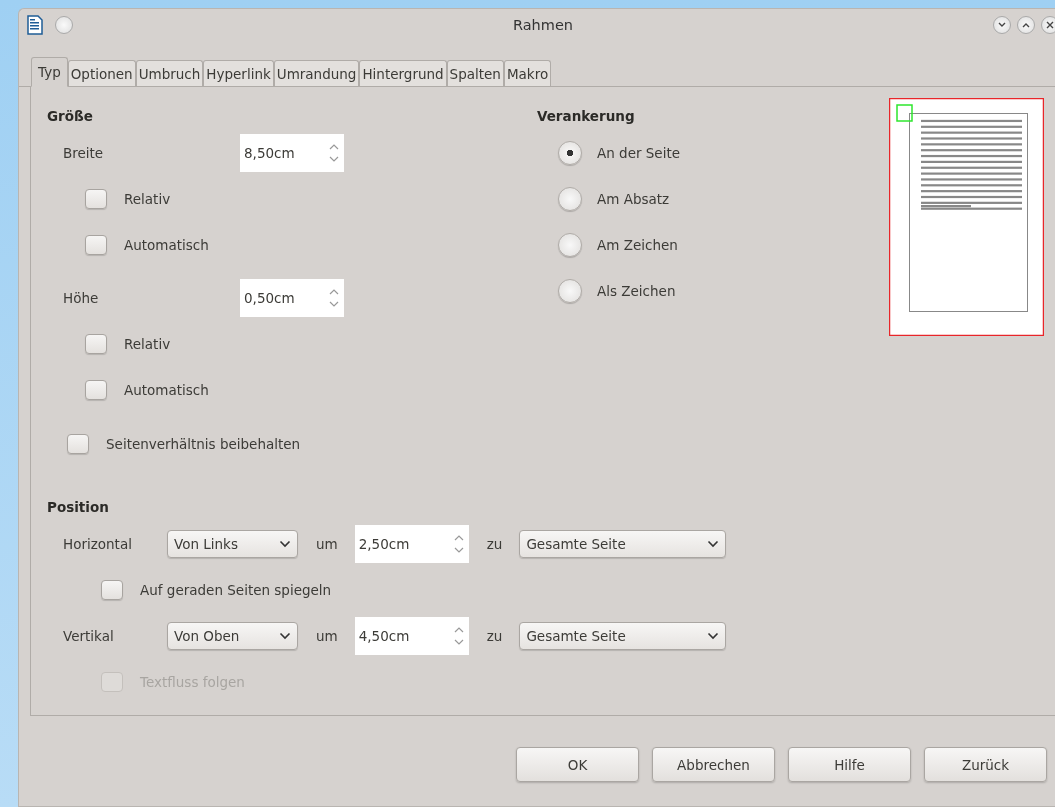 This screenshot has height=807, width=1055. What do you see at coordinates (64, 25) in the screenshot?
I see `window-menu-button` at bounding box center [64, 25].